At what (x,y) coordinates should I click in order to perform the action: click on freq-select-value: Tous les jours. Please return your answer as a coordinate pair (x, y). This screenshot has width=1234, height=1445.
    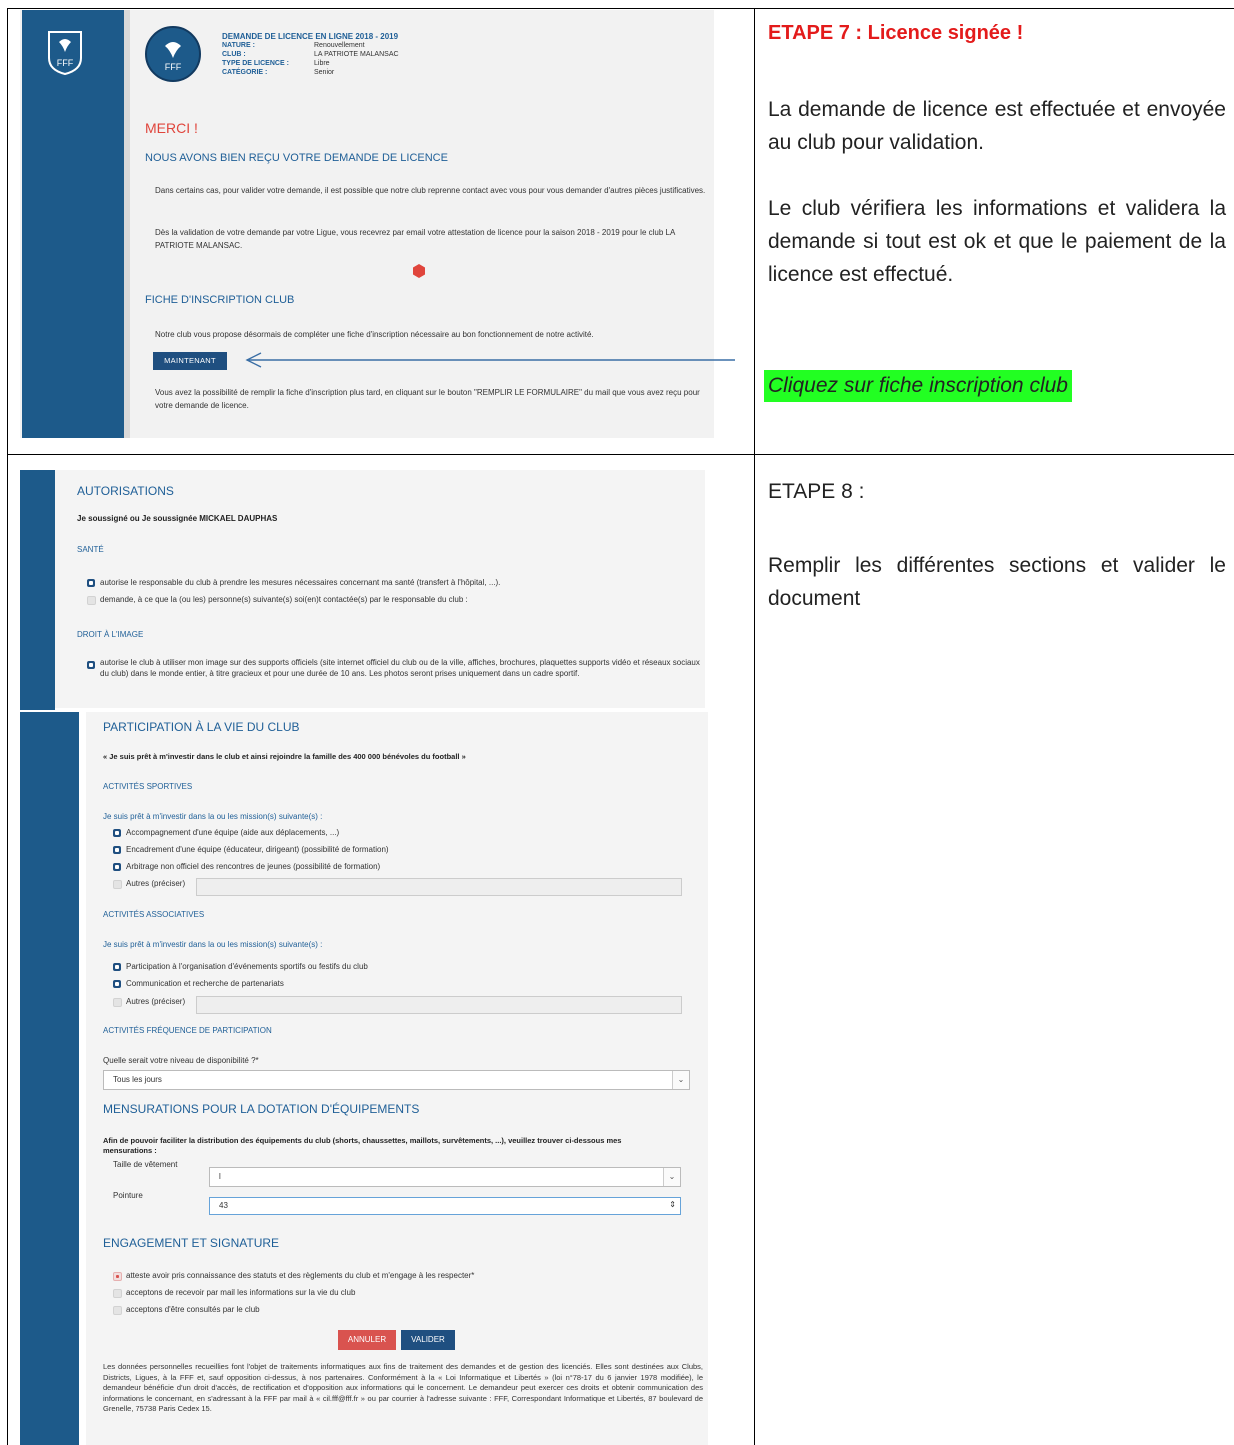
    Looking at the image, I should click on (137, 1079).